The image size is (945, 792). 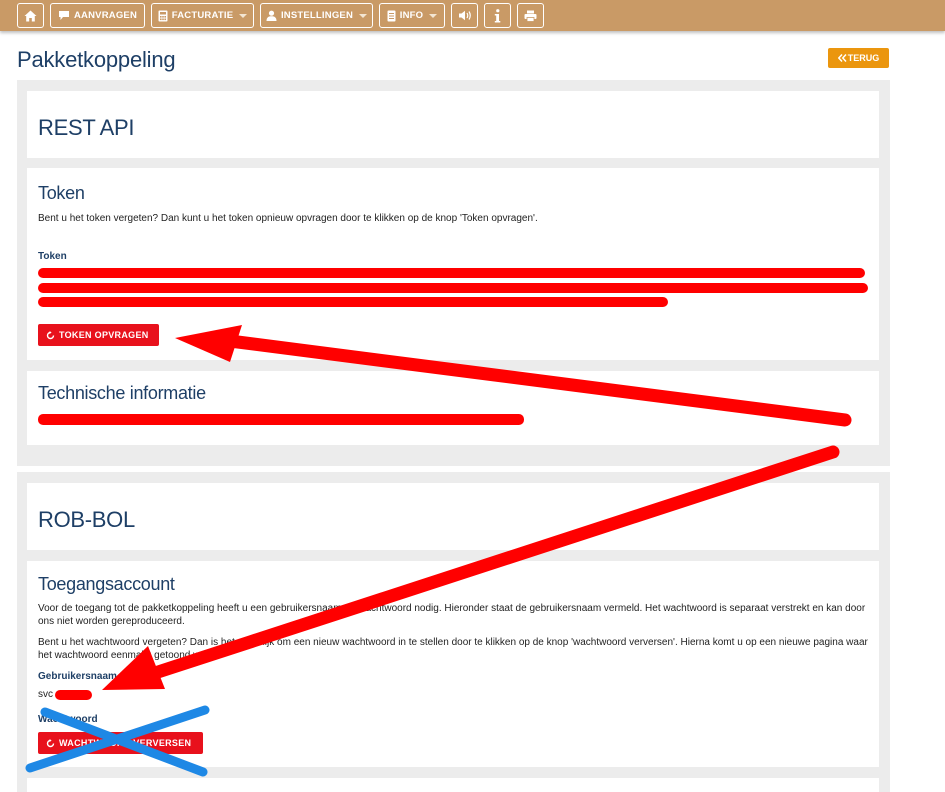 I want to click on user-icon, so click(x=271, y=15).